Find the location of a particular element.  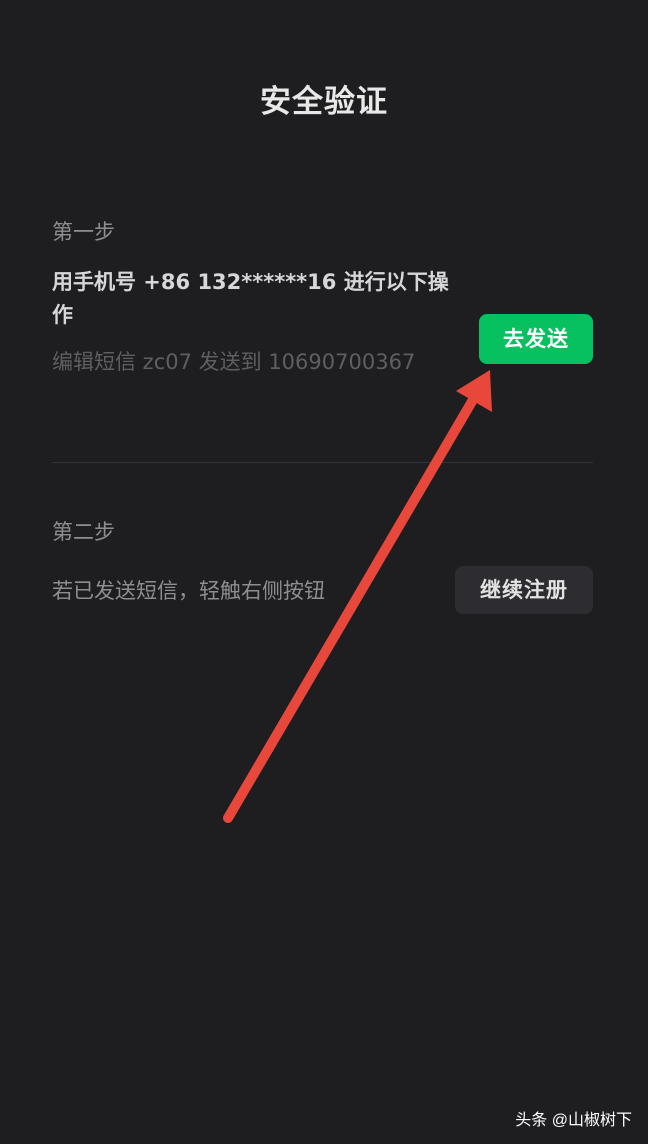

step-two-label: 第二步 is located at coordinates (83, 532).